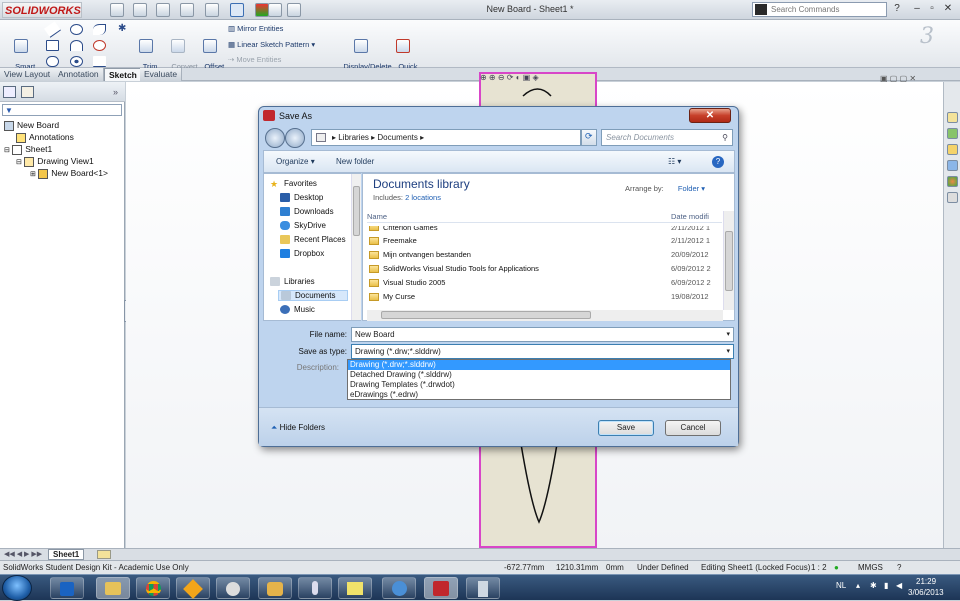 Image resolution: width=960 pixels, height=601 pixels. I want to click on point-tool-icon: ✱, so click(122, 28).